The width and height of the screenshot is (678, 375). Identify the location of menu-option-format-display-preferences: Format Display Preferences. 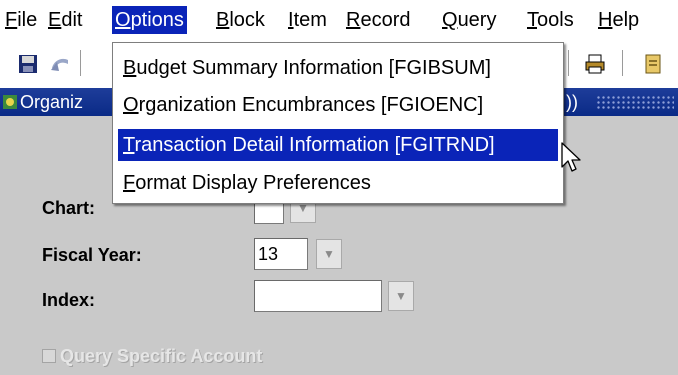
(338, 183).